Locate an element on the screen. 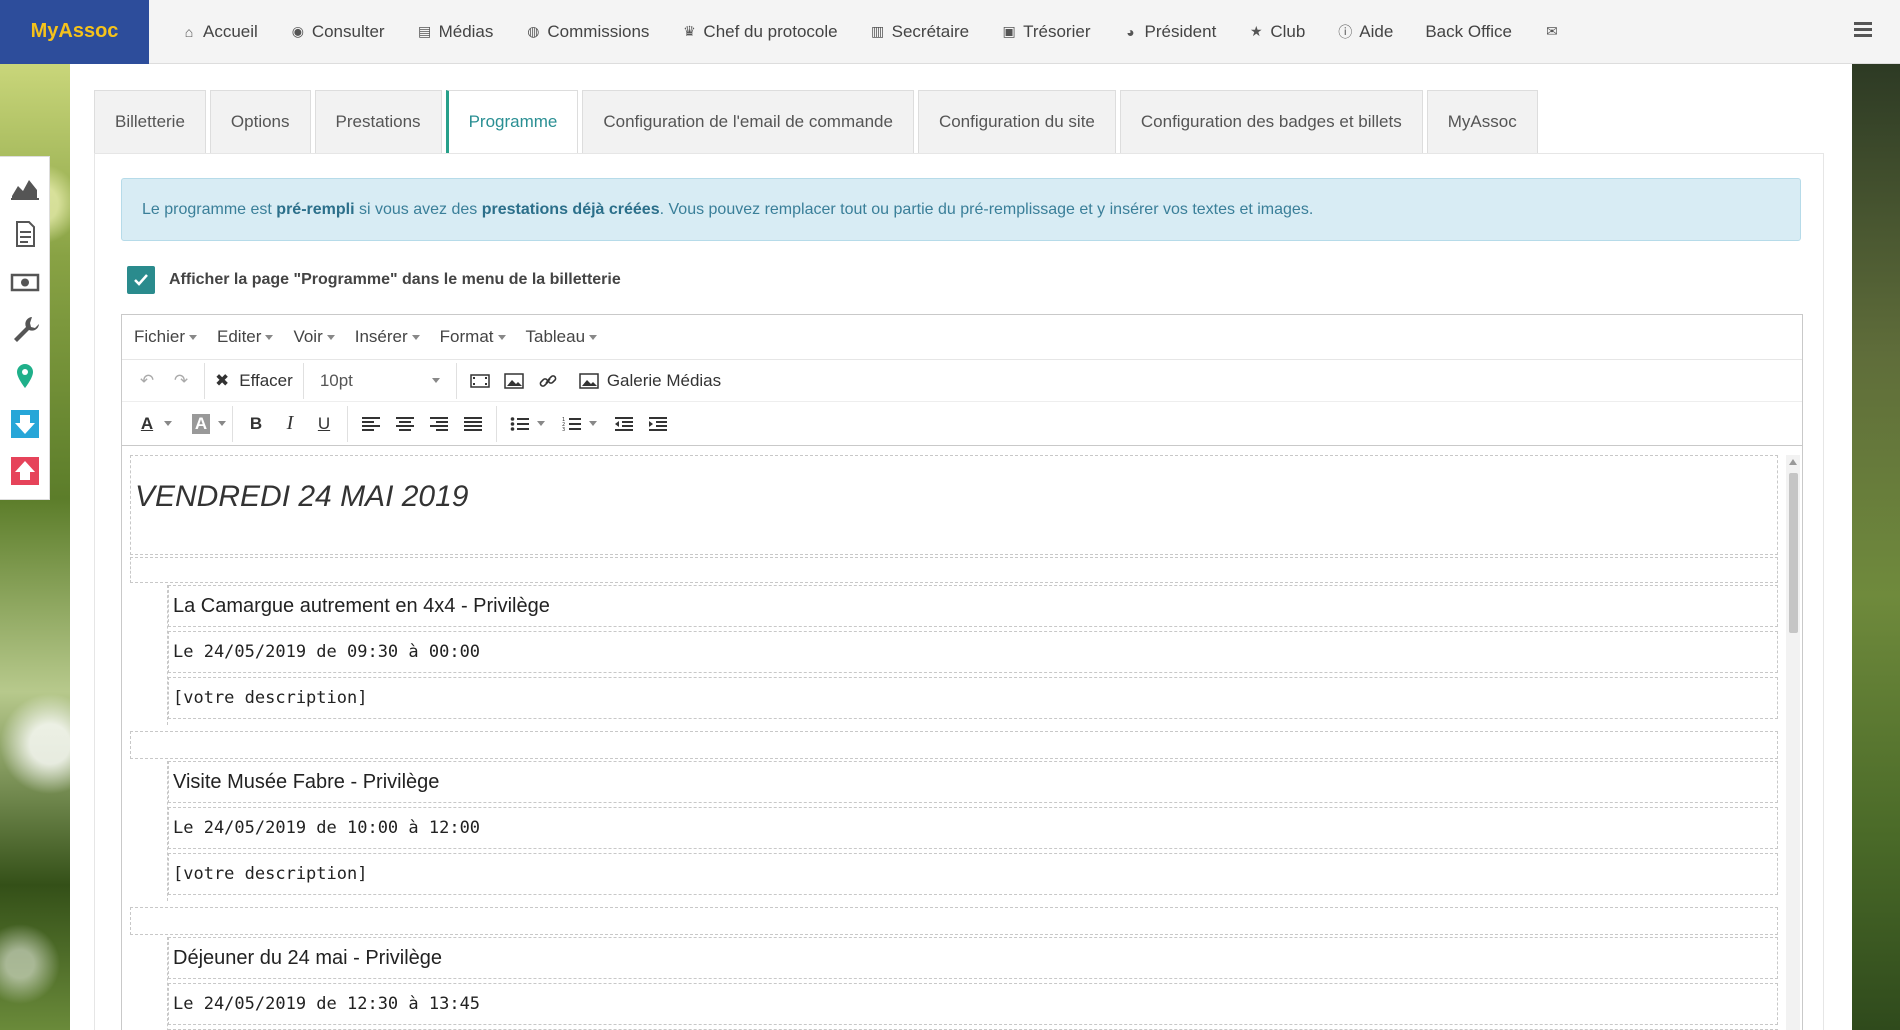 This screenshot has width=1900, height=1030. wrench-icon is located at coordinates (25, 328).